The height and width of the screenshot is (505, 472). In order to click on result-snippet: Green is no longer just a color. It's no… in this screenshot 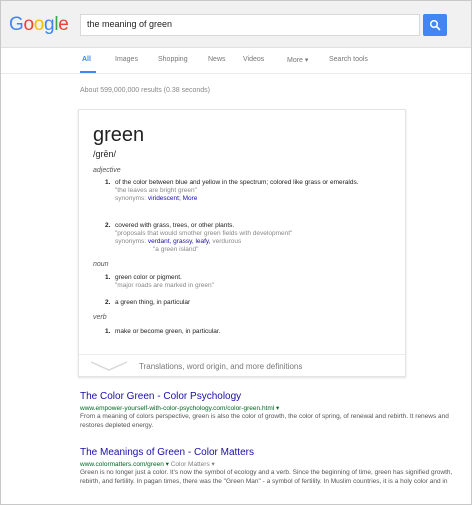, I will do `click(266, 477)`.